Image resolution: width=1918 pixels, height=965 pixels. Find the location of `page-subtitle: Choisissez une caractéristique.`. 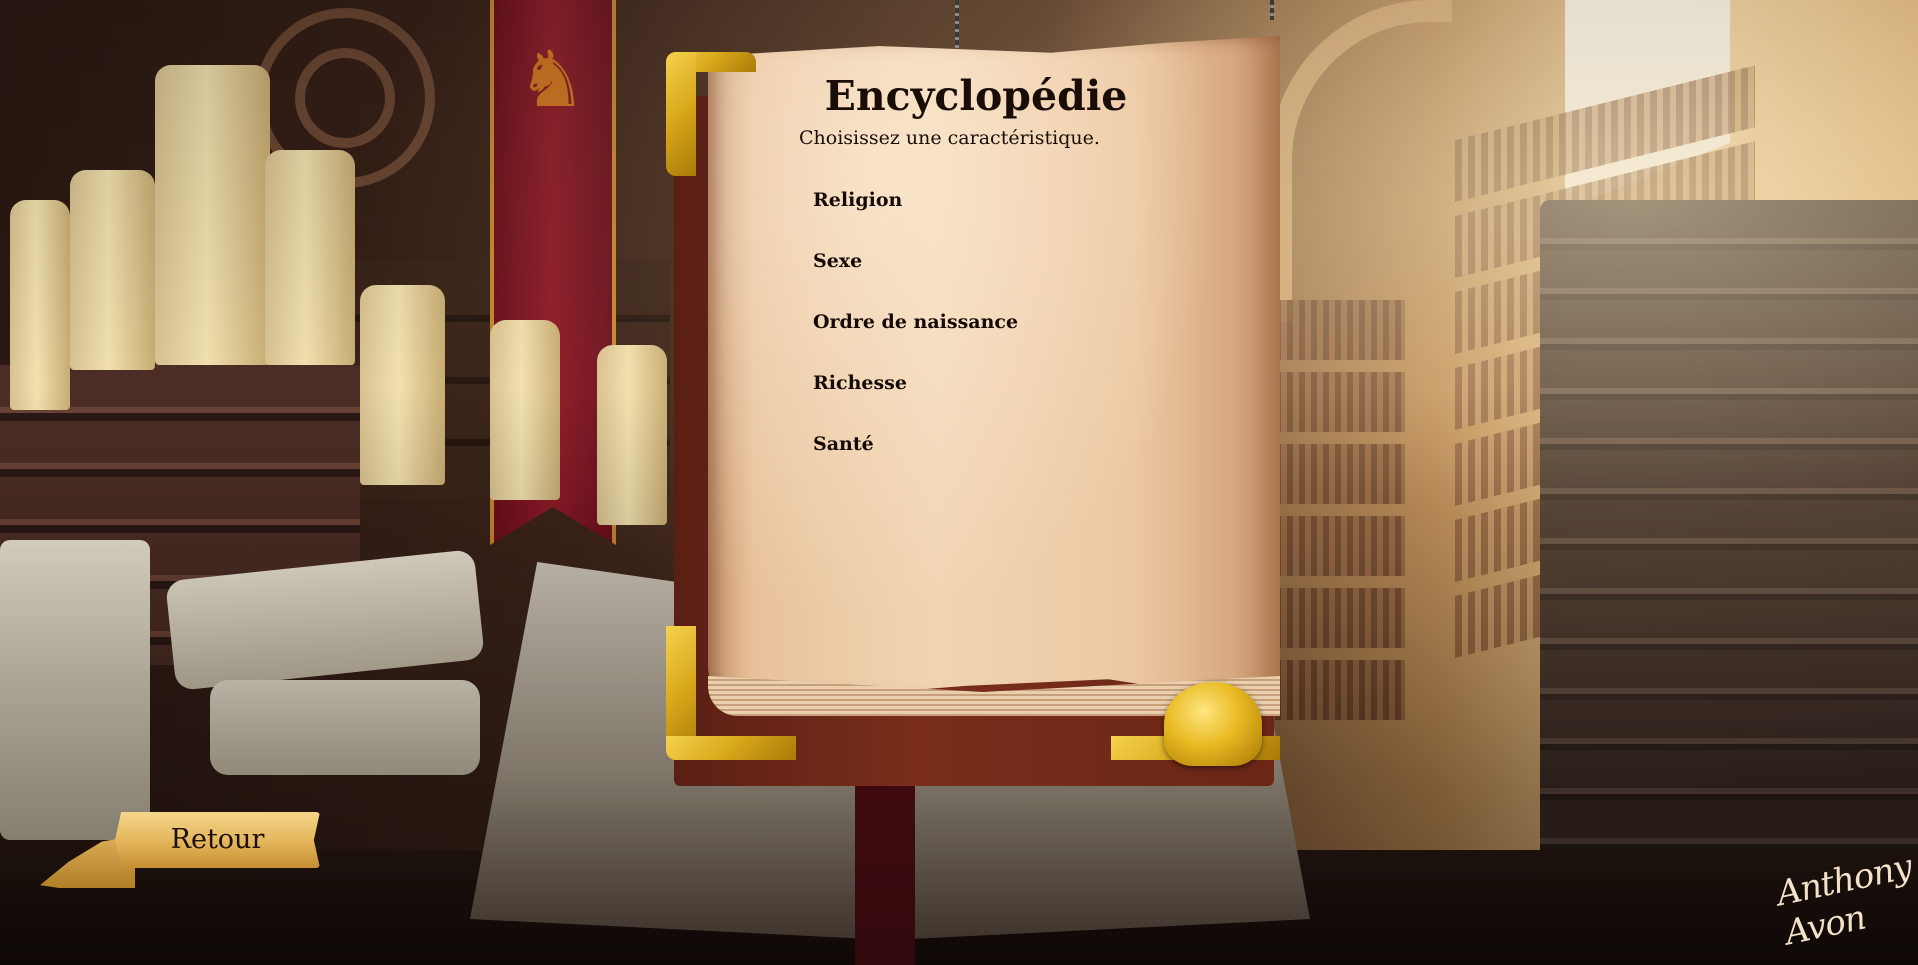

page-subtitle: Choisissez une caractéristique. is located at coordinates (949, 138).